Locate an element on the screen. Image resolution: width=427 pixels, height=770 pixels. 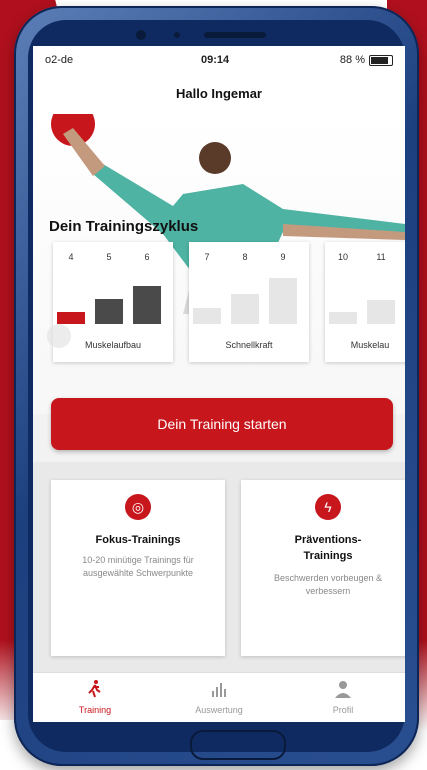
week-number: 4 is located at coordinates (71, 257).